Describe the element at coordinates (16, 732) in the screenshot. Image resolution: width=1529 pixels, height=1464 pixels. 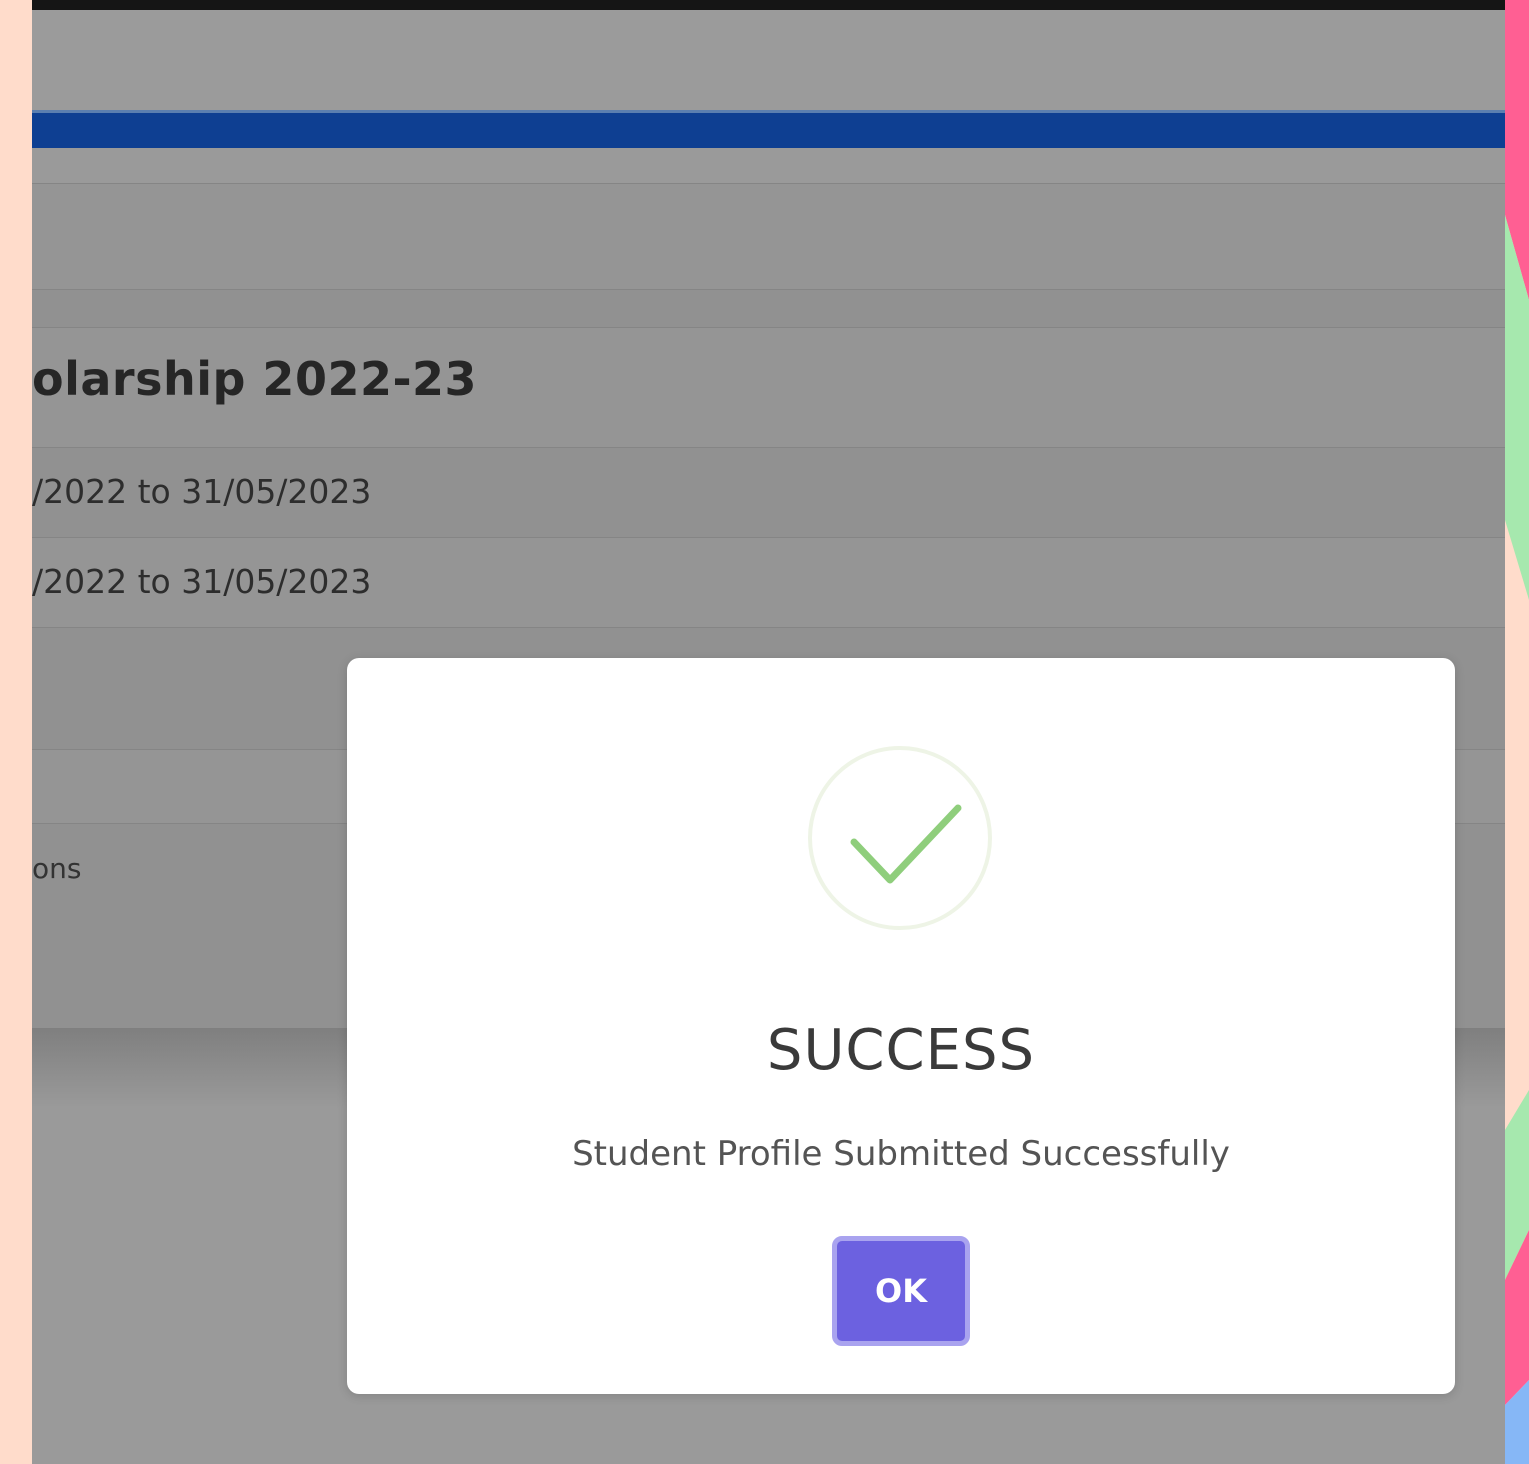
I see `left-background-strip` at that location.